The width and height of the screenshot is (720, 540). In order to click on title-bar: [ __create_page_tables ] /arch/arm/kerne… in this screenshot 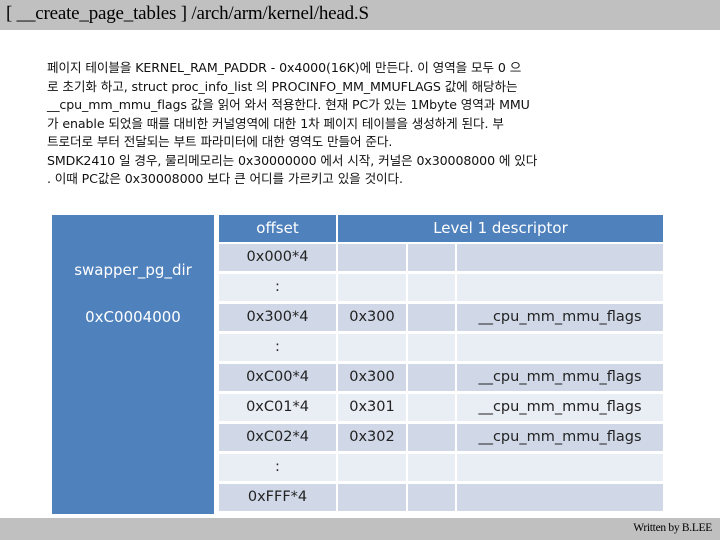, I will do `click(360, 15)`.